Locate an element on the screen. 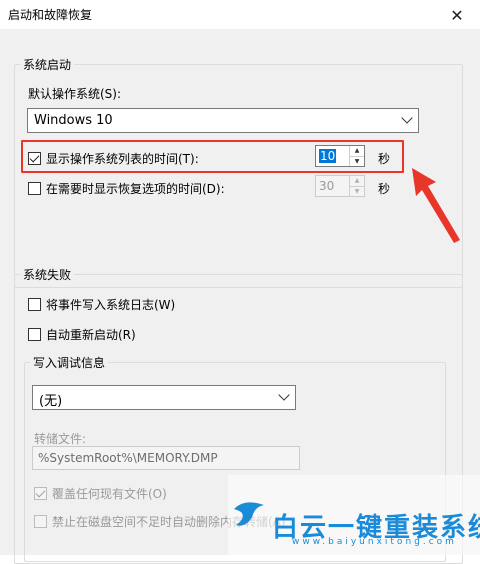 The width and height of the screenshot is (480, 564). overwrite-checkbox: 覆盖任何现有文件(O) is located at coordinates (100, 493).